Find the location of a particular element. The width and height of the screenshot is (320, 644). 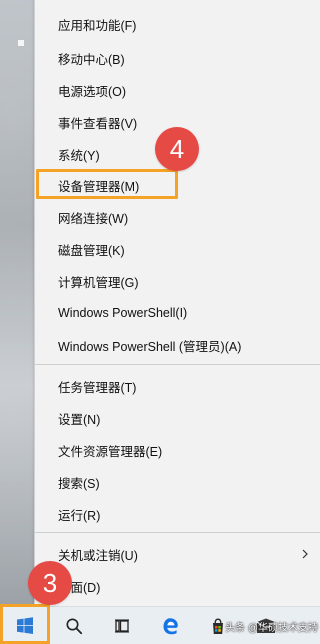

menu-item-label: 计算机管理(G) is located at coordinates (98, 282).